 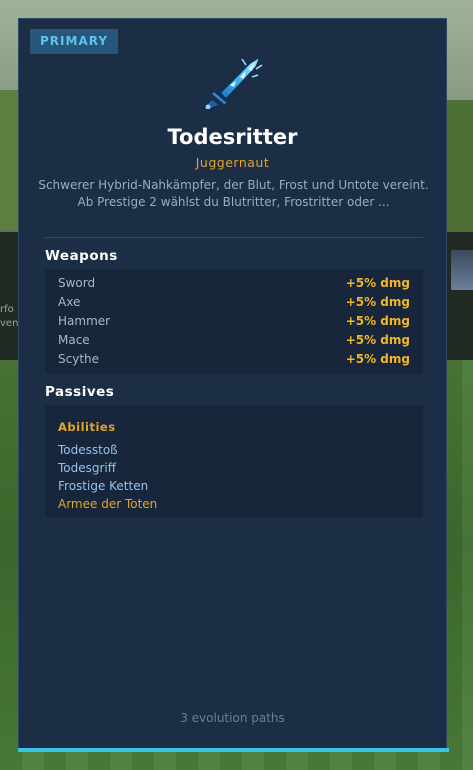 I want to click on weapon-row: Mace +5% dmg, so click(x=234, y=340).